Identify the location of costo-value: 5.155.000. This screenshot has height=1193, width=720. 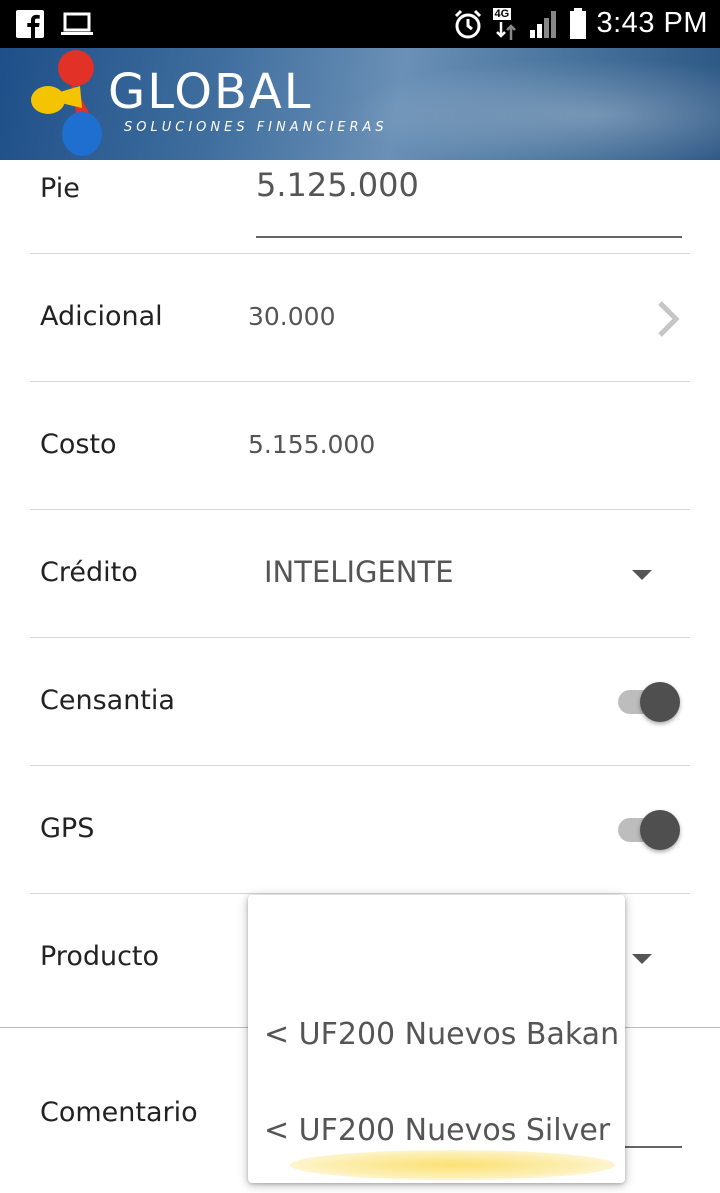
(312, 444).